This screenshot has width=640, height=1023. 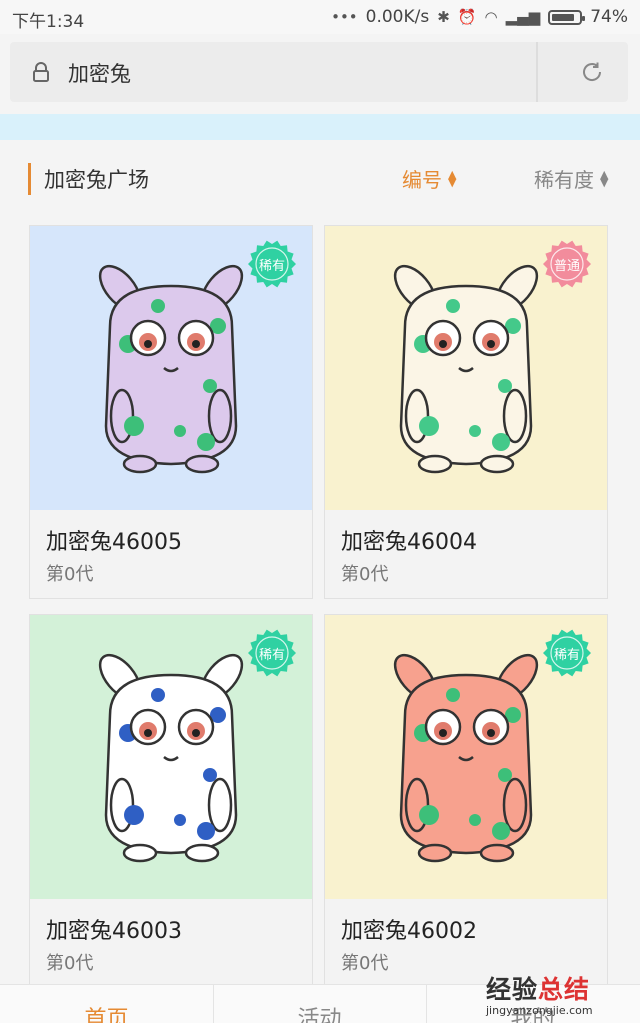 I want to click on watermark-text-red: 总结, so click(x=564, y=989).